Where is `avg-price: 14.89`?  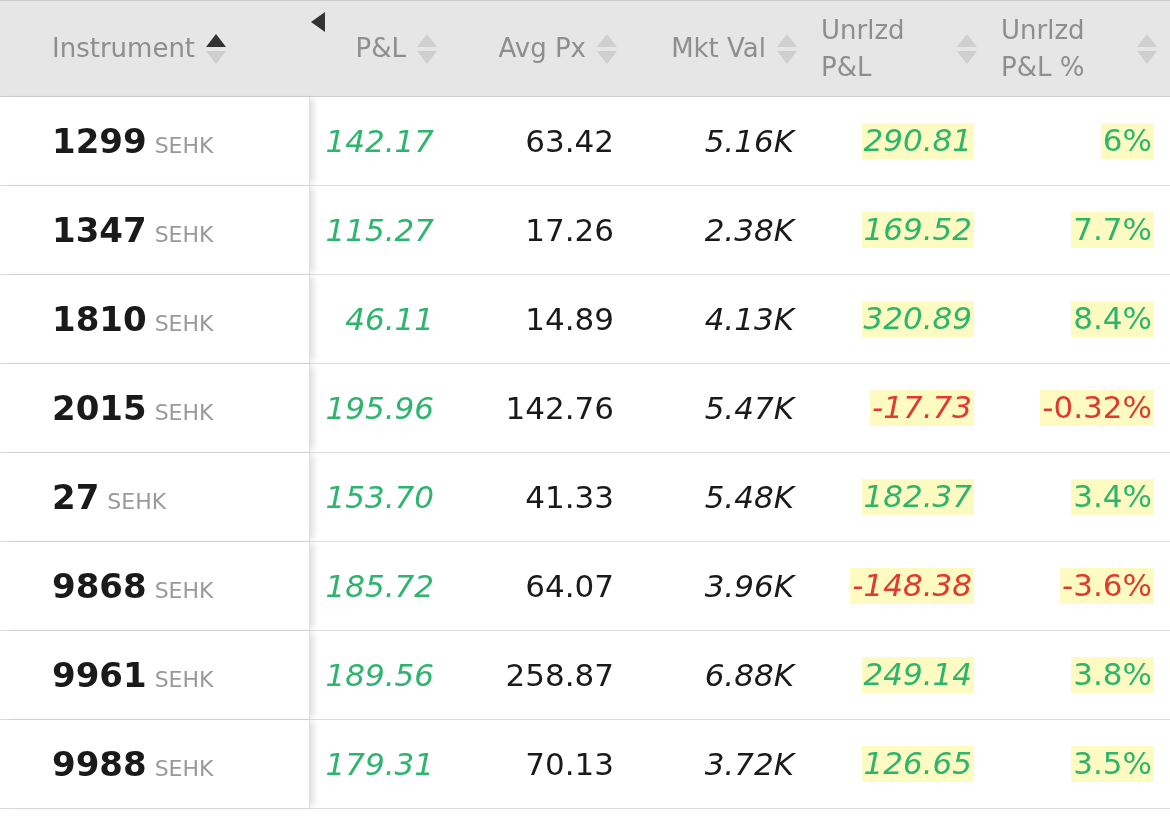
avg-price: 14.89 is located at coordinates (569, 319).